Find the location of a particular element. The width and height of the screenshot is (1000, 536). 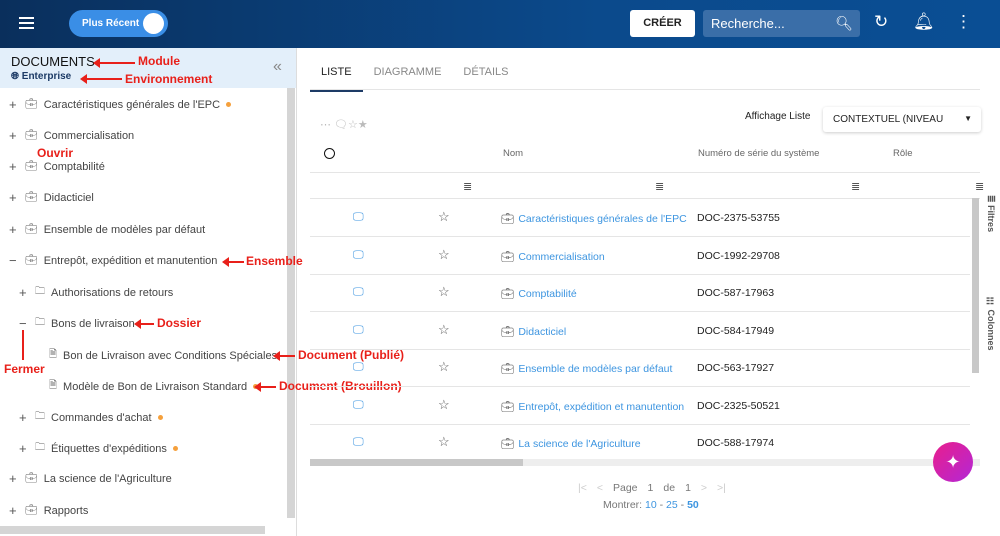

last-page-icon: >| is located at coordinates (721, 488).